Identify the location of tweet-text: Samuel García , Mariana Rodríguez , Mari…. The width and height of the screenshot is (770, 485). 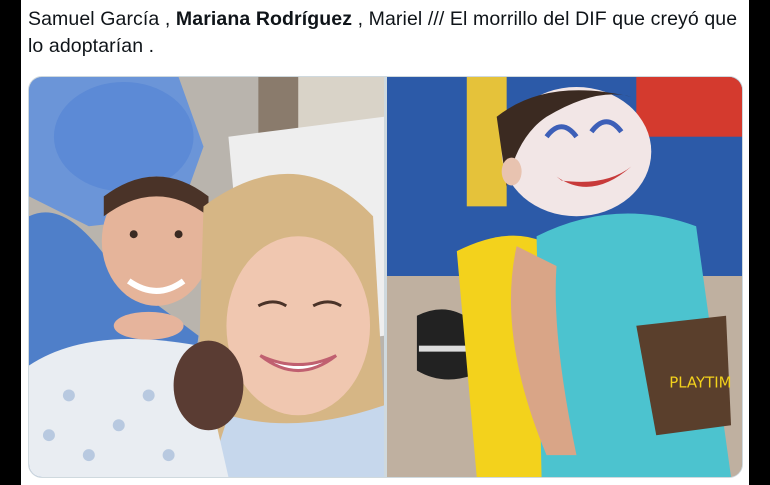
(385, 33).